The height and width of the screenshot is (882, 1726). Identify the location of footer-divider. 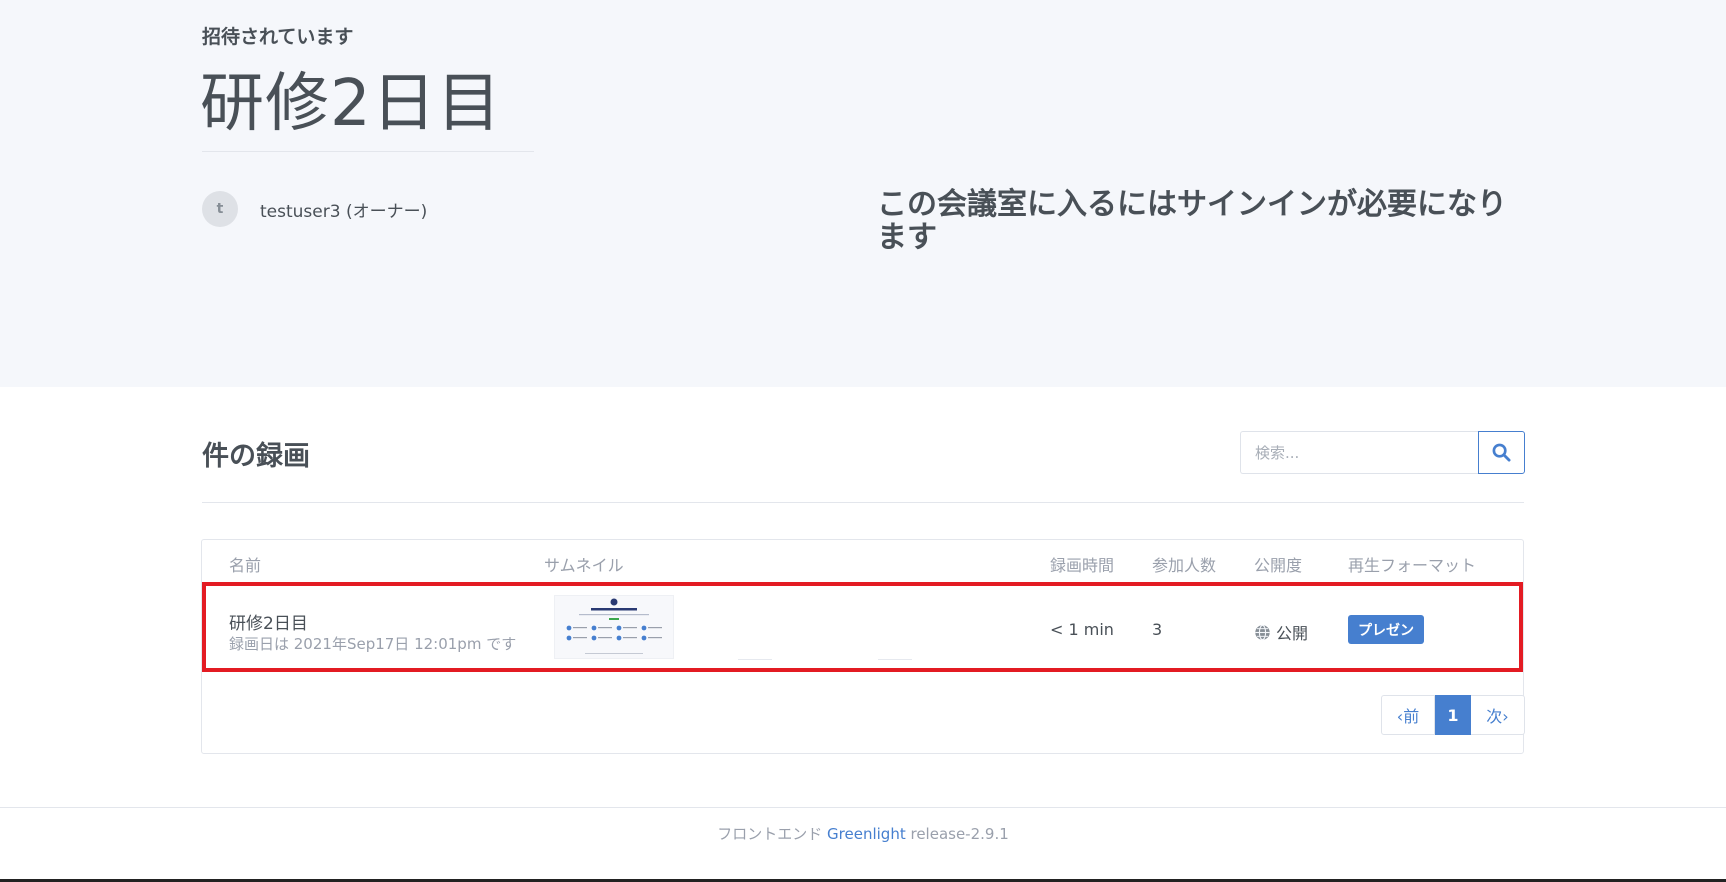
(863, 807).